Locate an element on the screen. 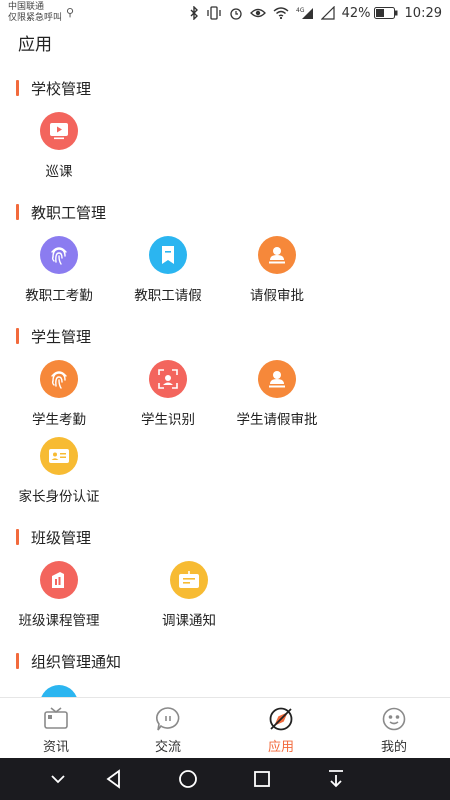 The height and width of the screenshot is (800, 450). battery-indicator: 42% is located at coordinates (370, 13).